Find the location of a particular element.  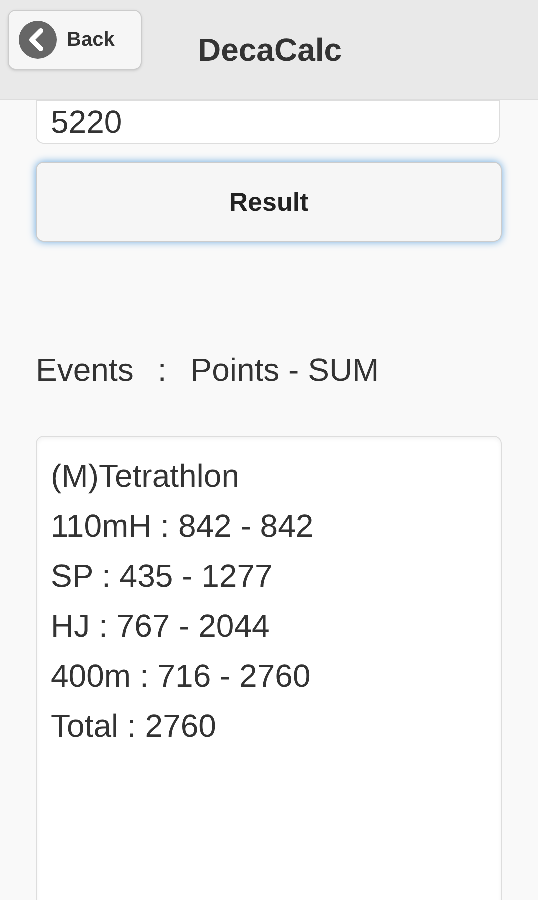

score-field: 5220 is located at coordinates (268, 122).